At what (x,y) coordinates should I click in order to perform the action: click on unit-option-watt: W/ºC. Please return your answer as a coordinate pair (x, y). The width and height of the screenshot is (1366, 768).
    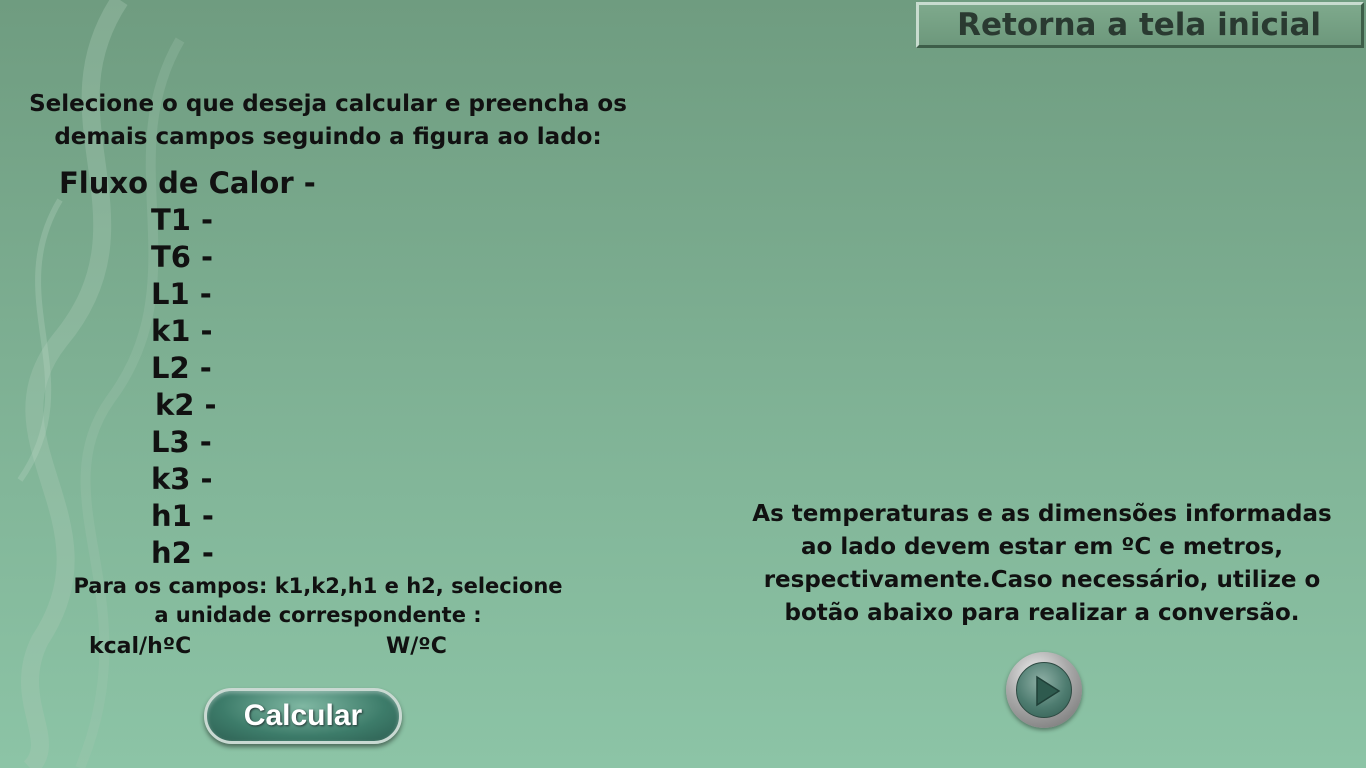
    Looking at the image, I should click on (416, 646).